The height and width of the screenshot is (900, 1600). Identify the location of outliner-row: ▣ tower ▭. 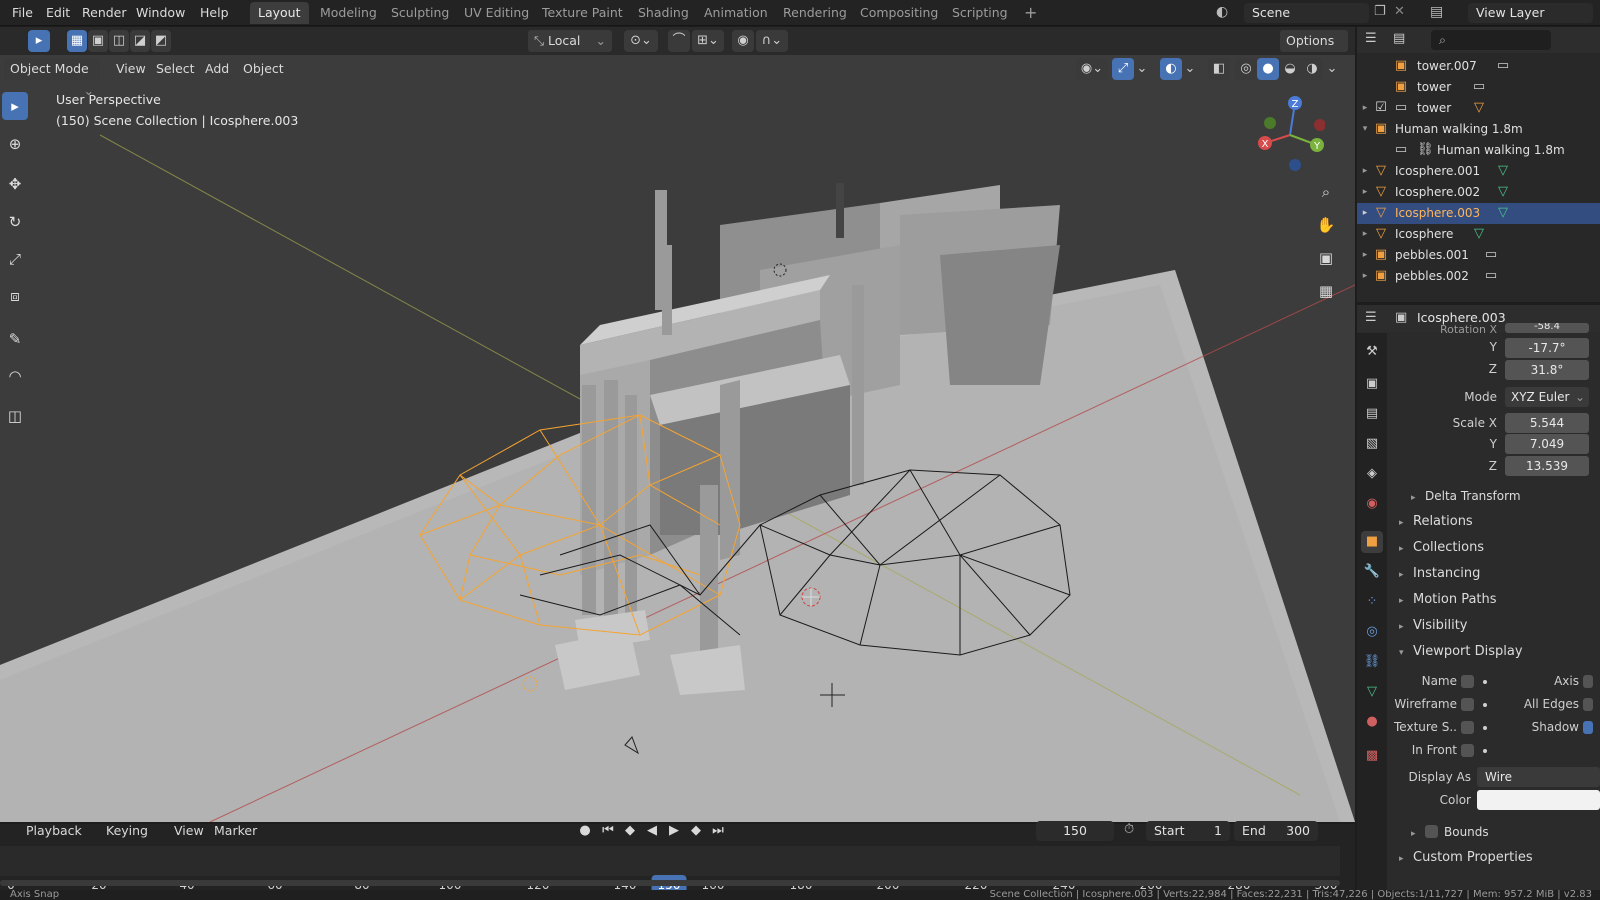
(1478, 87).